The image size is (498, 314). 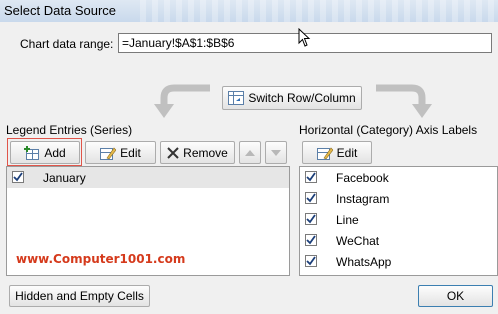 I want to click on remove-series-button: Remove, so click(x=197, y=152).